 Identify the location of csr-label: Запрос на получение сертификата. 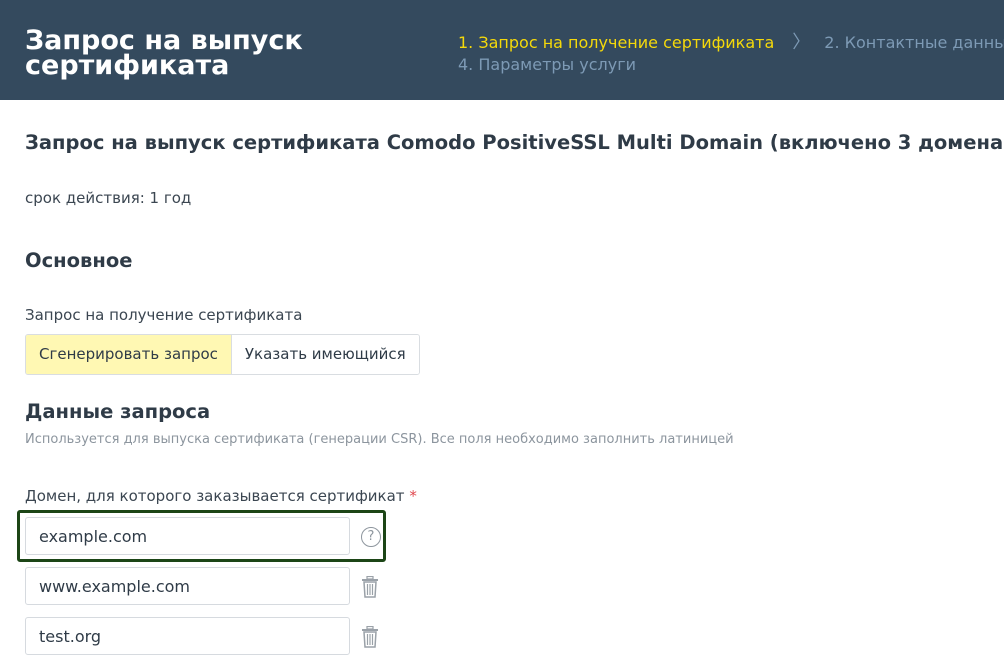
(164, 315).